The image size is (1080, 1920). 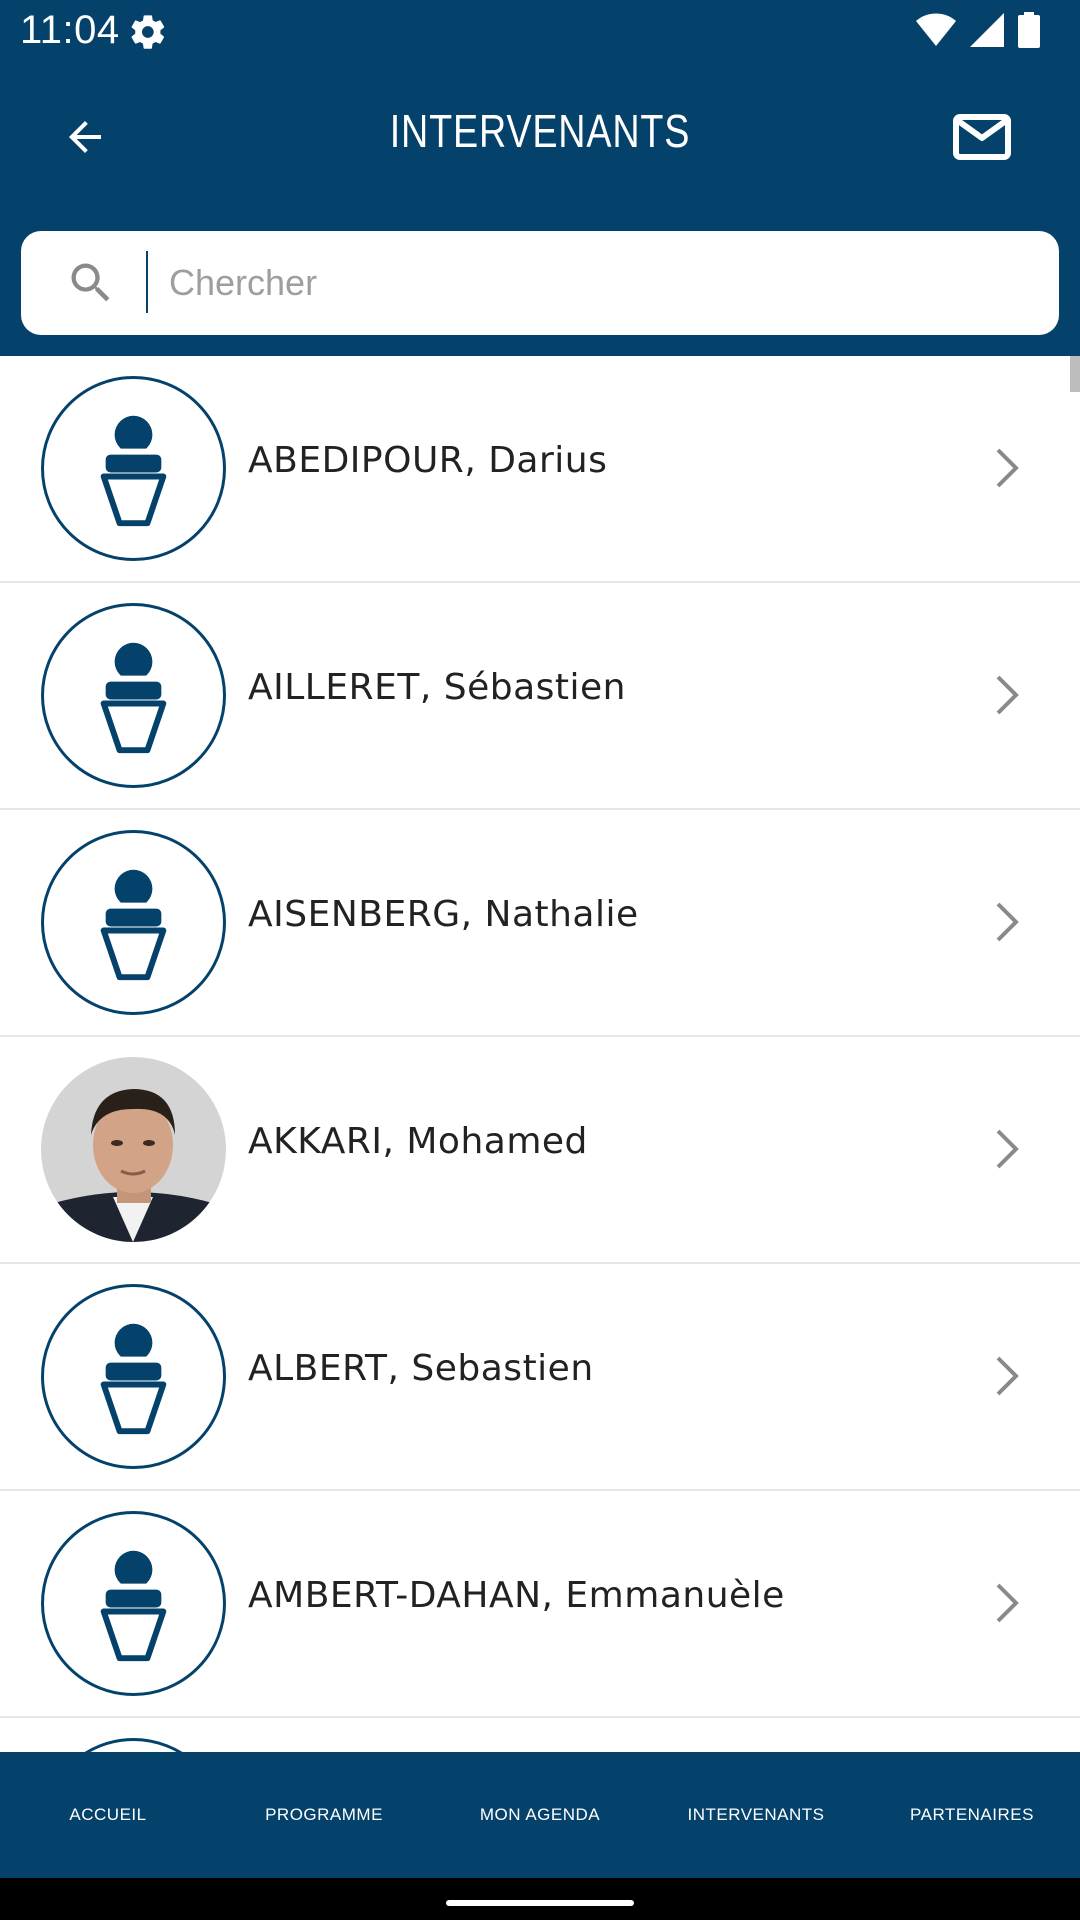 I want to click on battery-icon, so click(x=1029, y=32).